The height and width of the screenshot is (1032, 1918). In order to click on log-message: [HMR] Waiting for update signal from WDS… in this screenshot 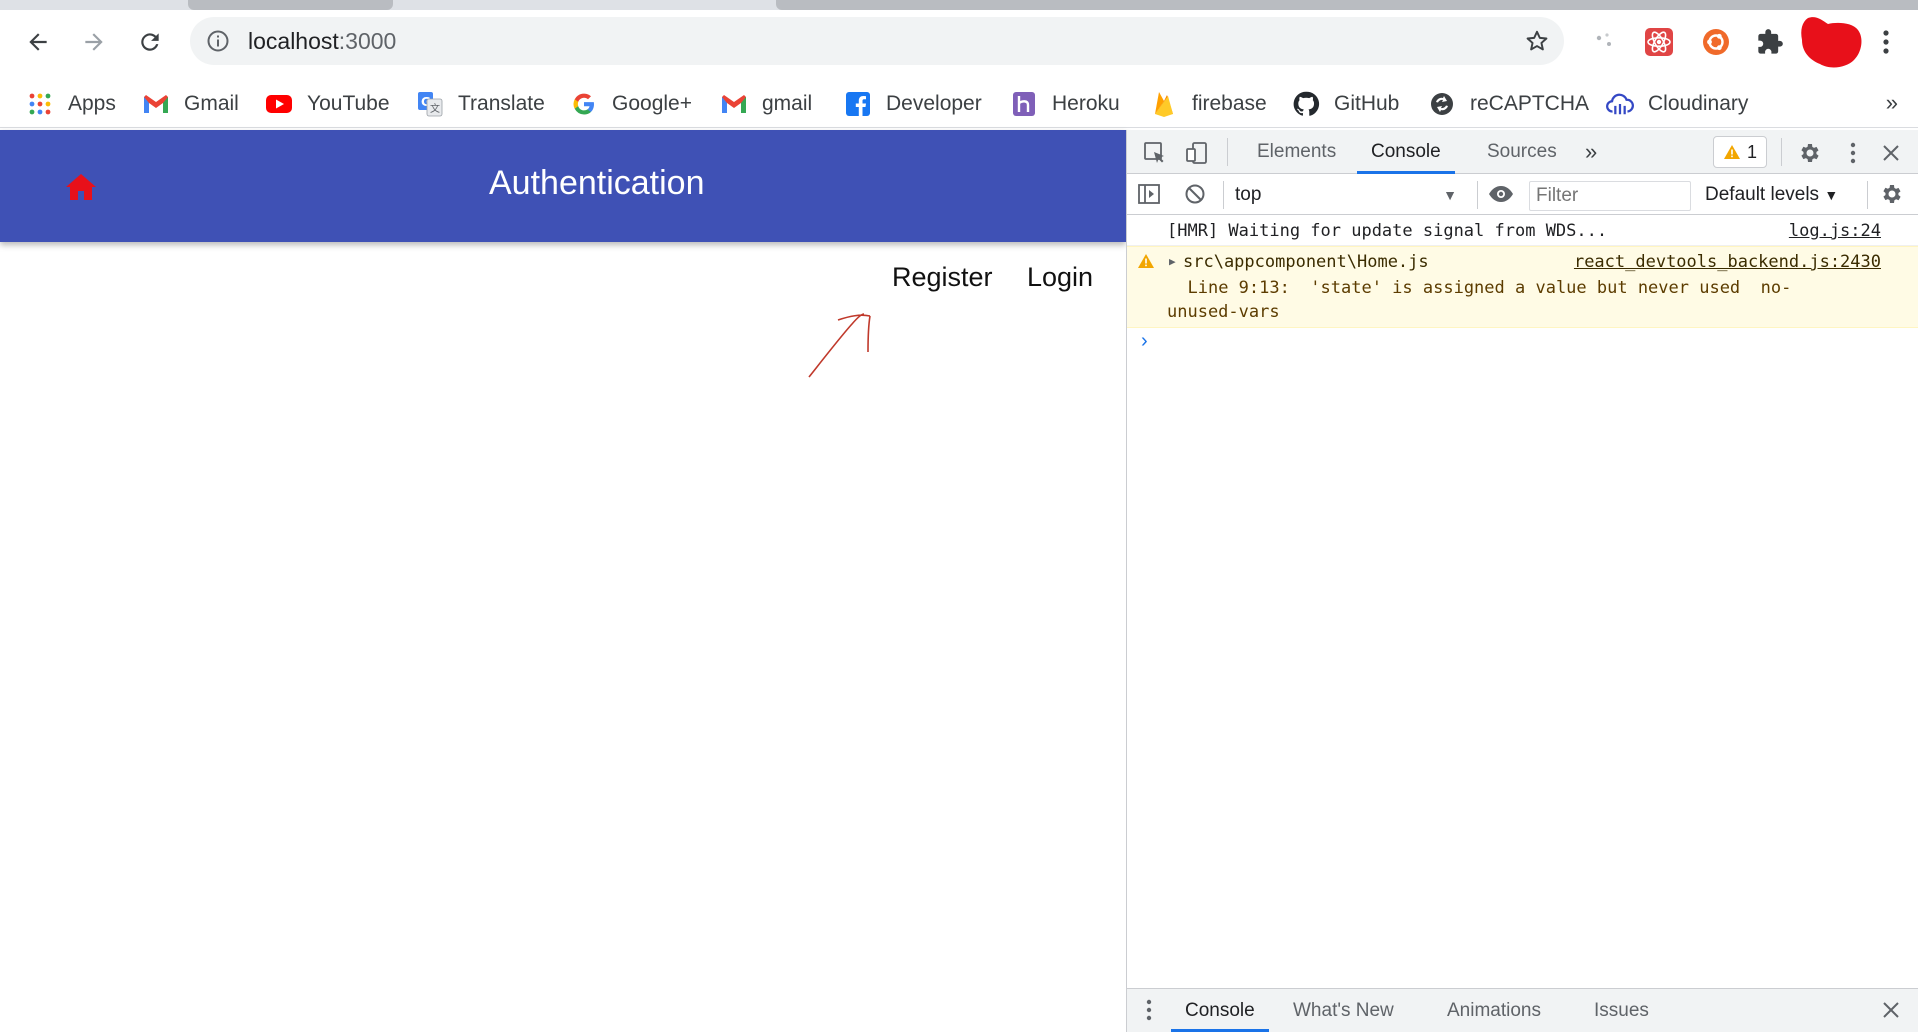, I will do `click(1387, 231)`.